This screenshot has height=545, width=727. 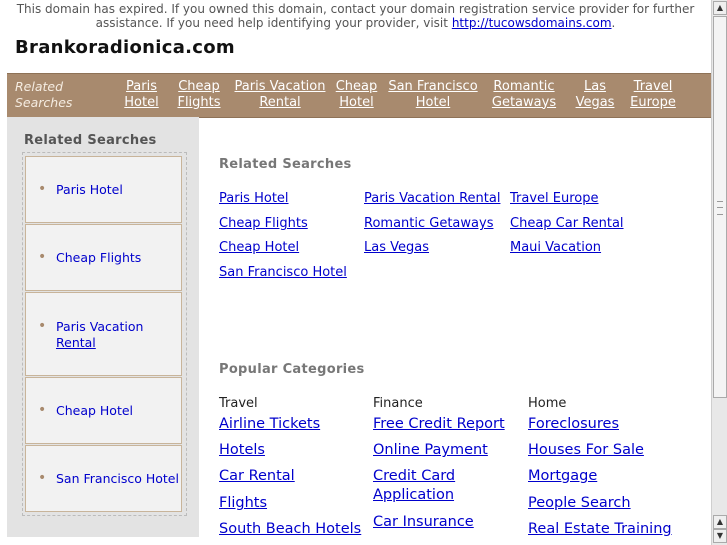 I want to click on related-link-romantic-getaways: Romantic Getaways, so click(x=428, y=223).